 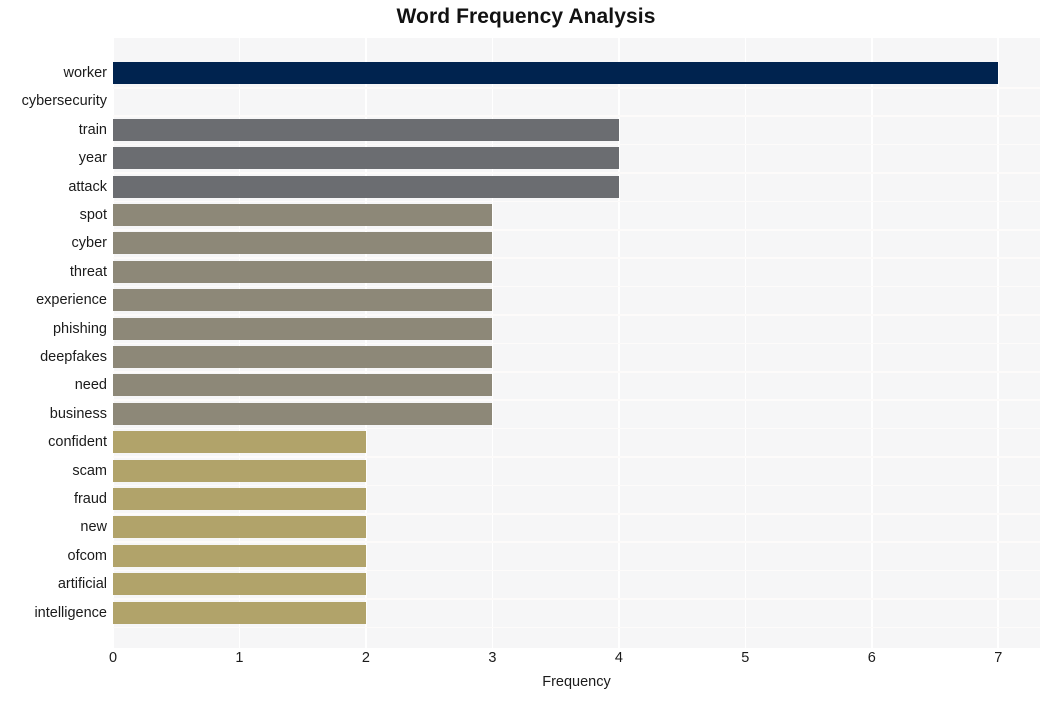 I want to click on y-tick-label-fraud: fraud, so click(x=90, y=498).